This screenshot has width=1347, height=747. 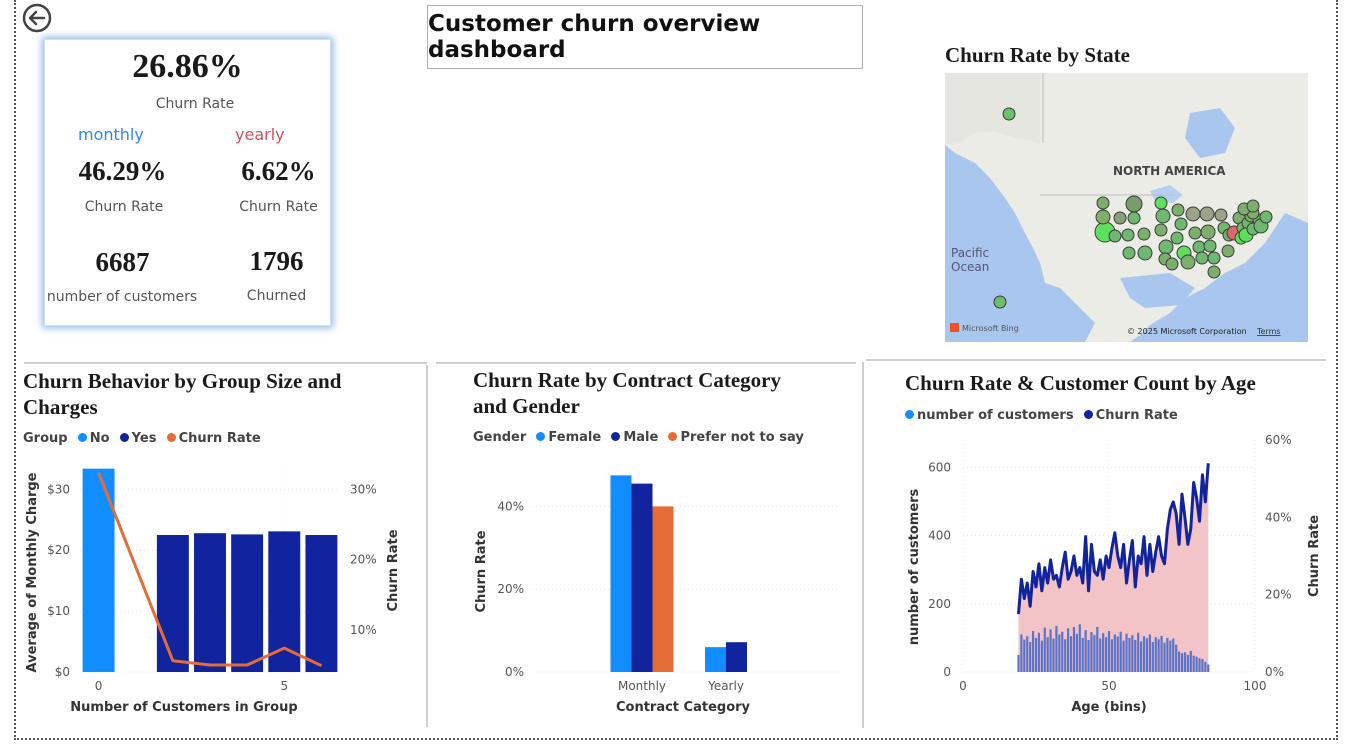 I want to click on y-axis-title: Churn Rate, so click(x=481, y=571).